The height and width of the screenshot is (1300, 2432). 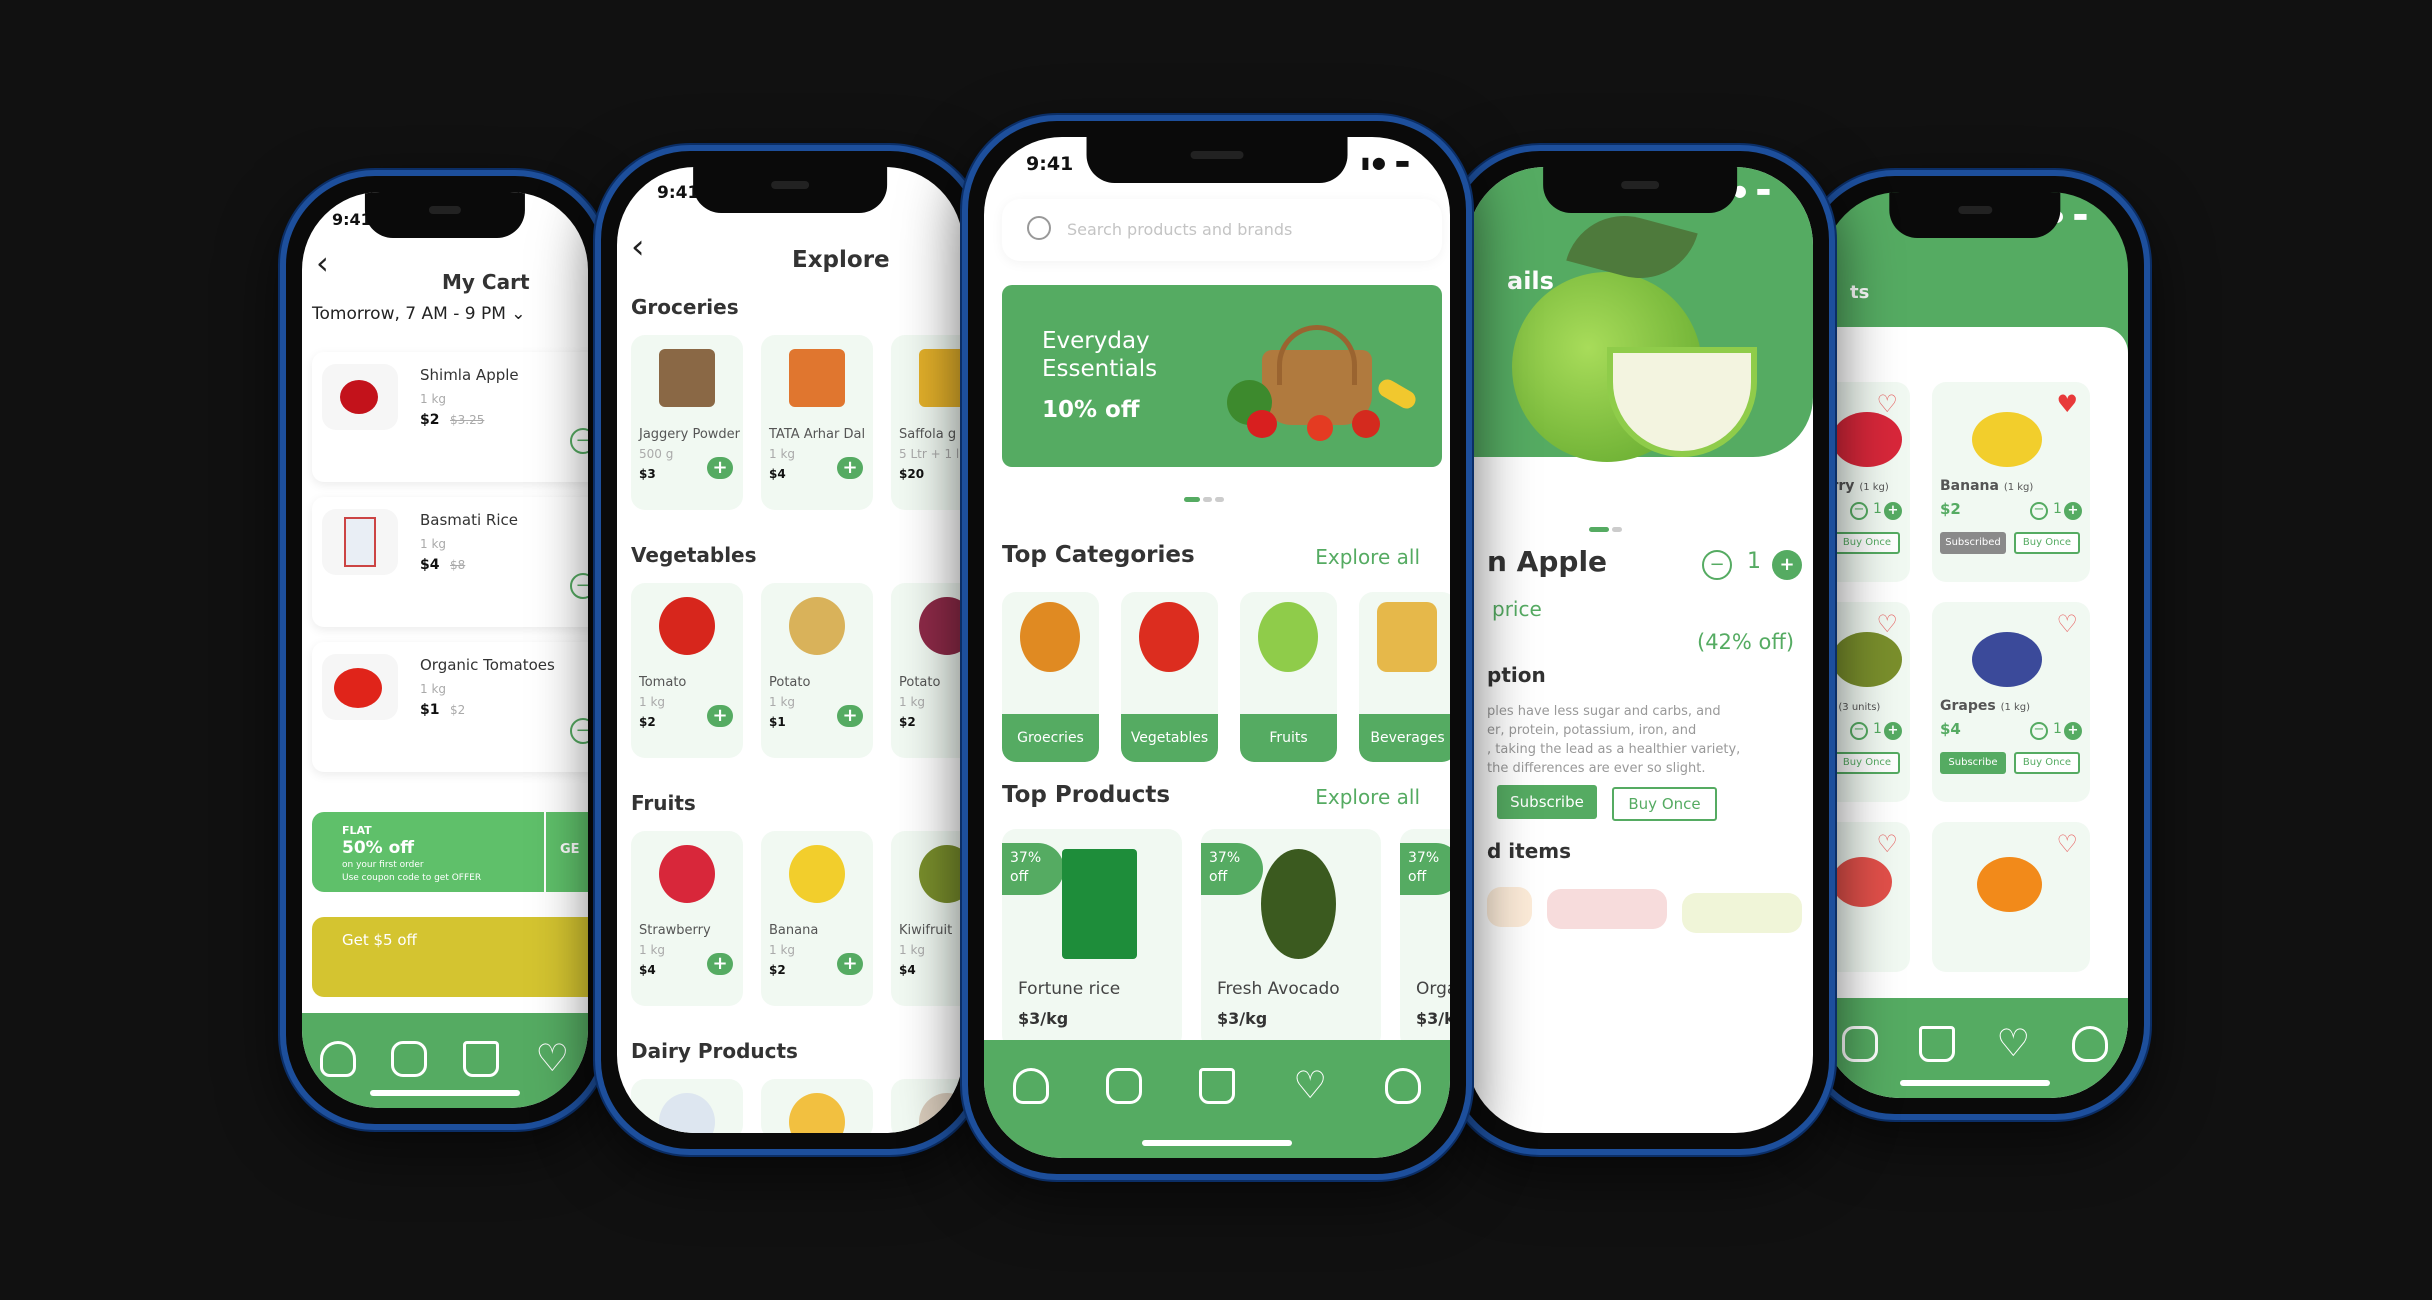 I want to click on product-qty: 500 g, so click(x=656, y=454).